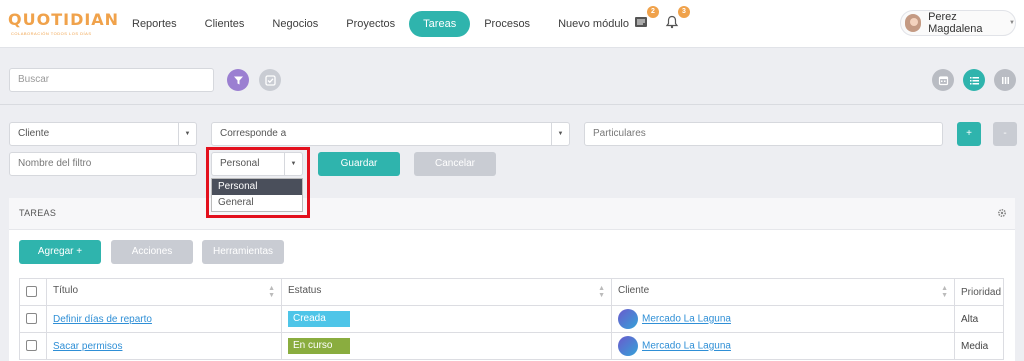 The width and height of the screenshot is (1024, 361). I want to click on checklist-button, so click(270, 80).